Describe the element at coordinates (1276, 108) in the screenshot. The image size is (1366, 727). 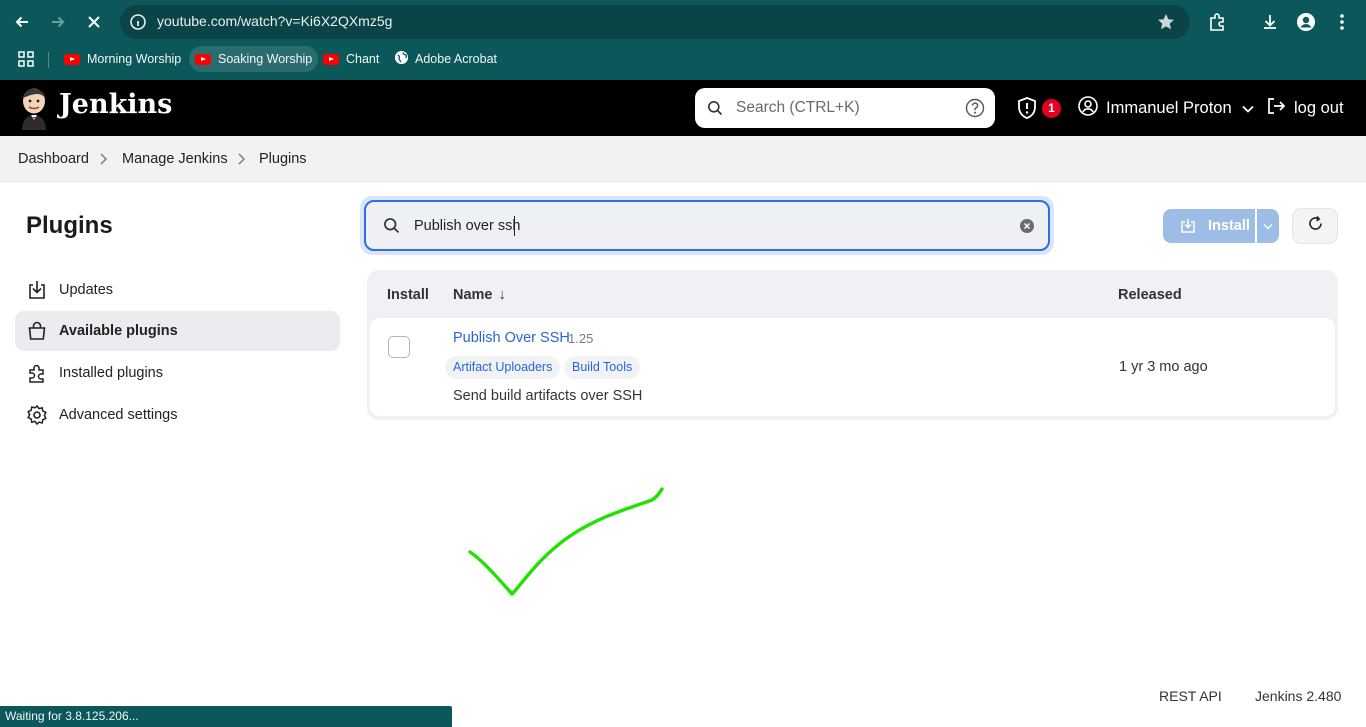
I see `logout-icon` at that location.